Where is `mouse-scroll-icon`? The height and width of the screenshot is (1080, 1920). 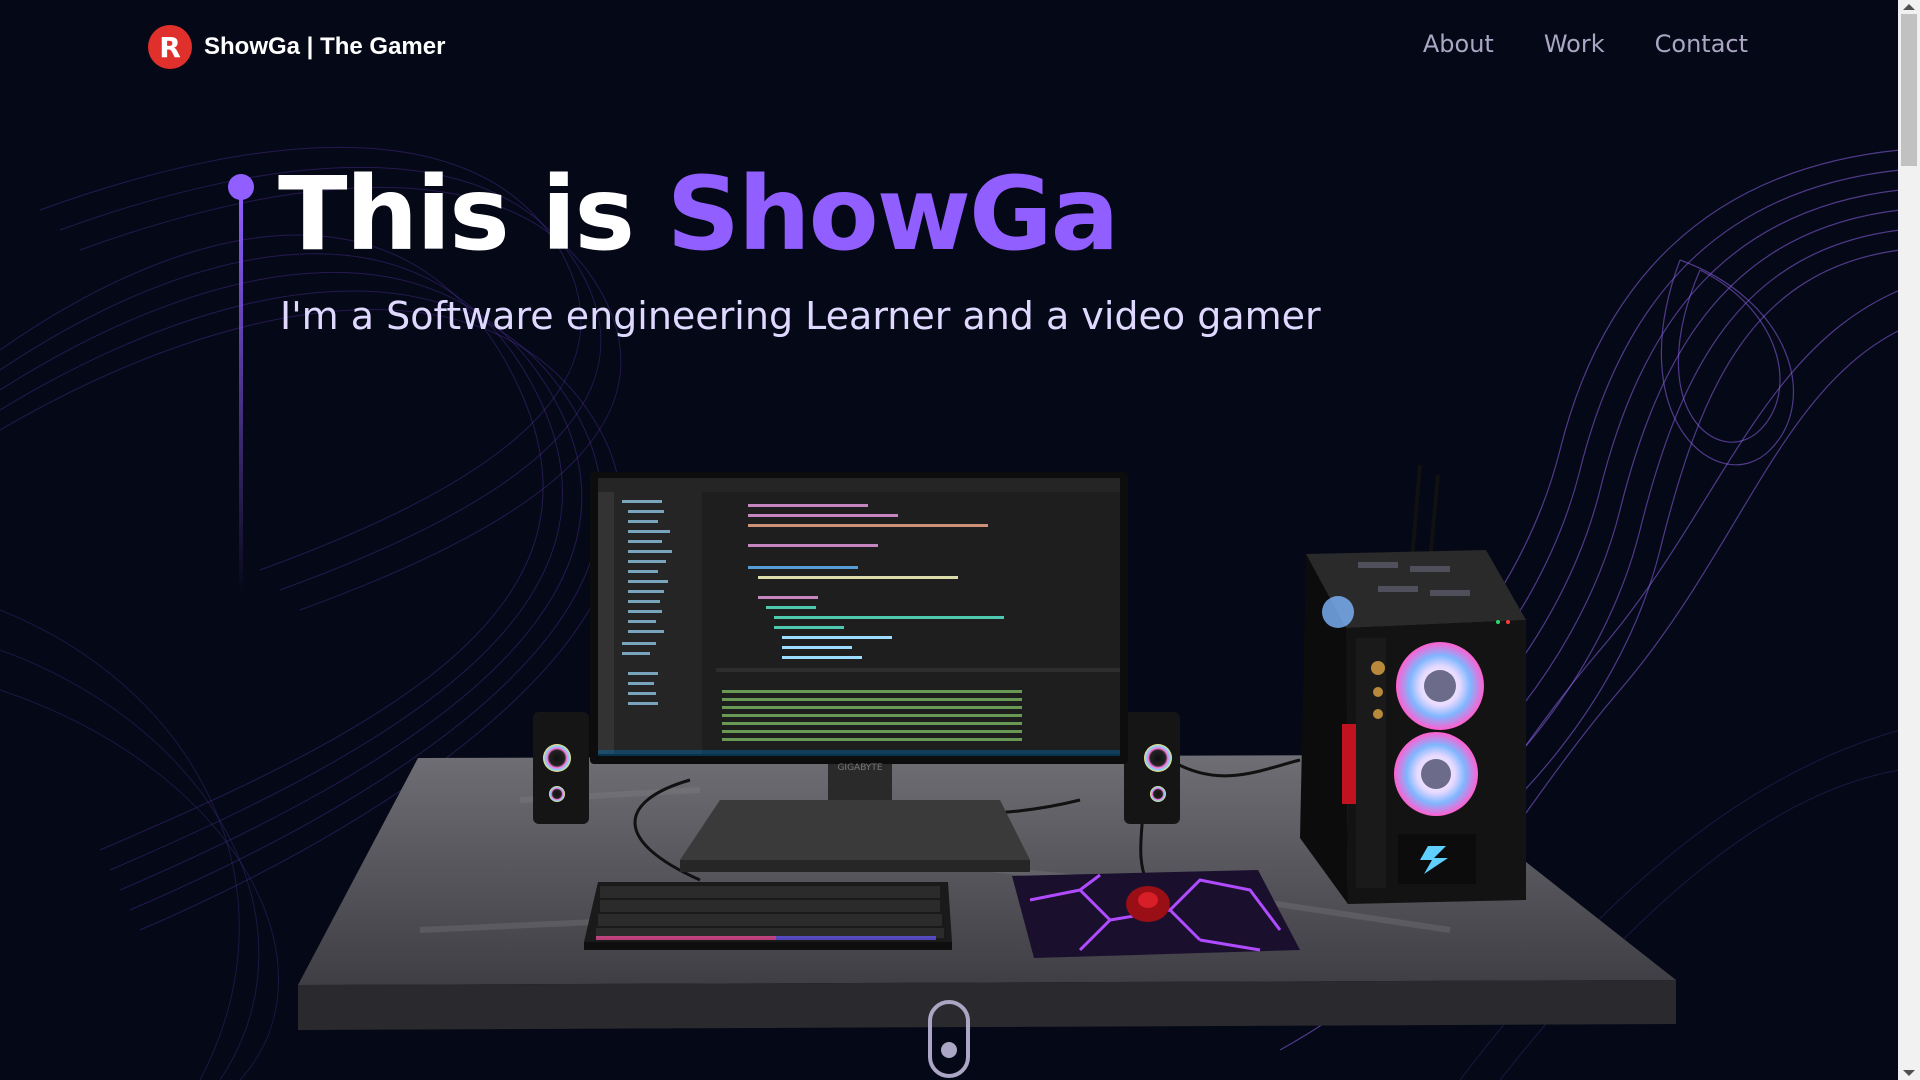
mouse-scroll-icon is located at coordinates (949, 1050).